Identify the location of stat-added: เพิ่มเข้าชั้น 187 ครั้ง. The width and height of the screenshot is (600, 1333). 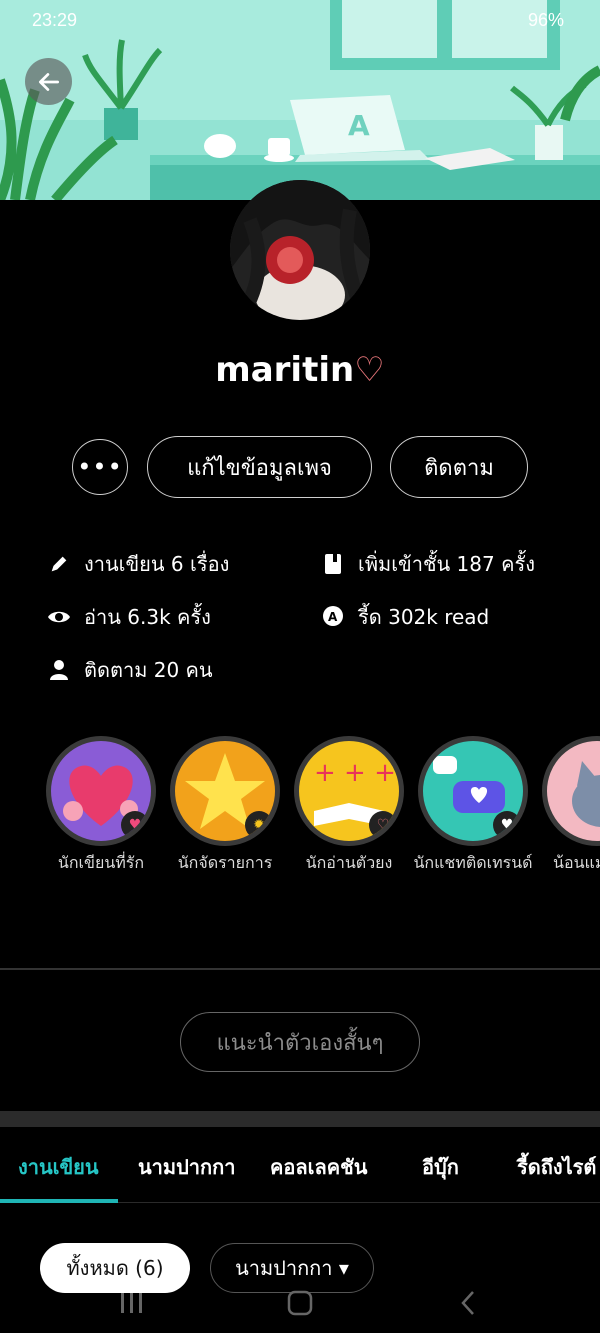
(427, 564).